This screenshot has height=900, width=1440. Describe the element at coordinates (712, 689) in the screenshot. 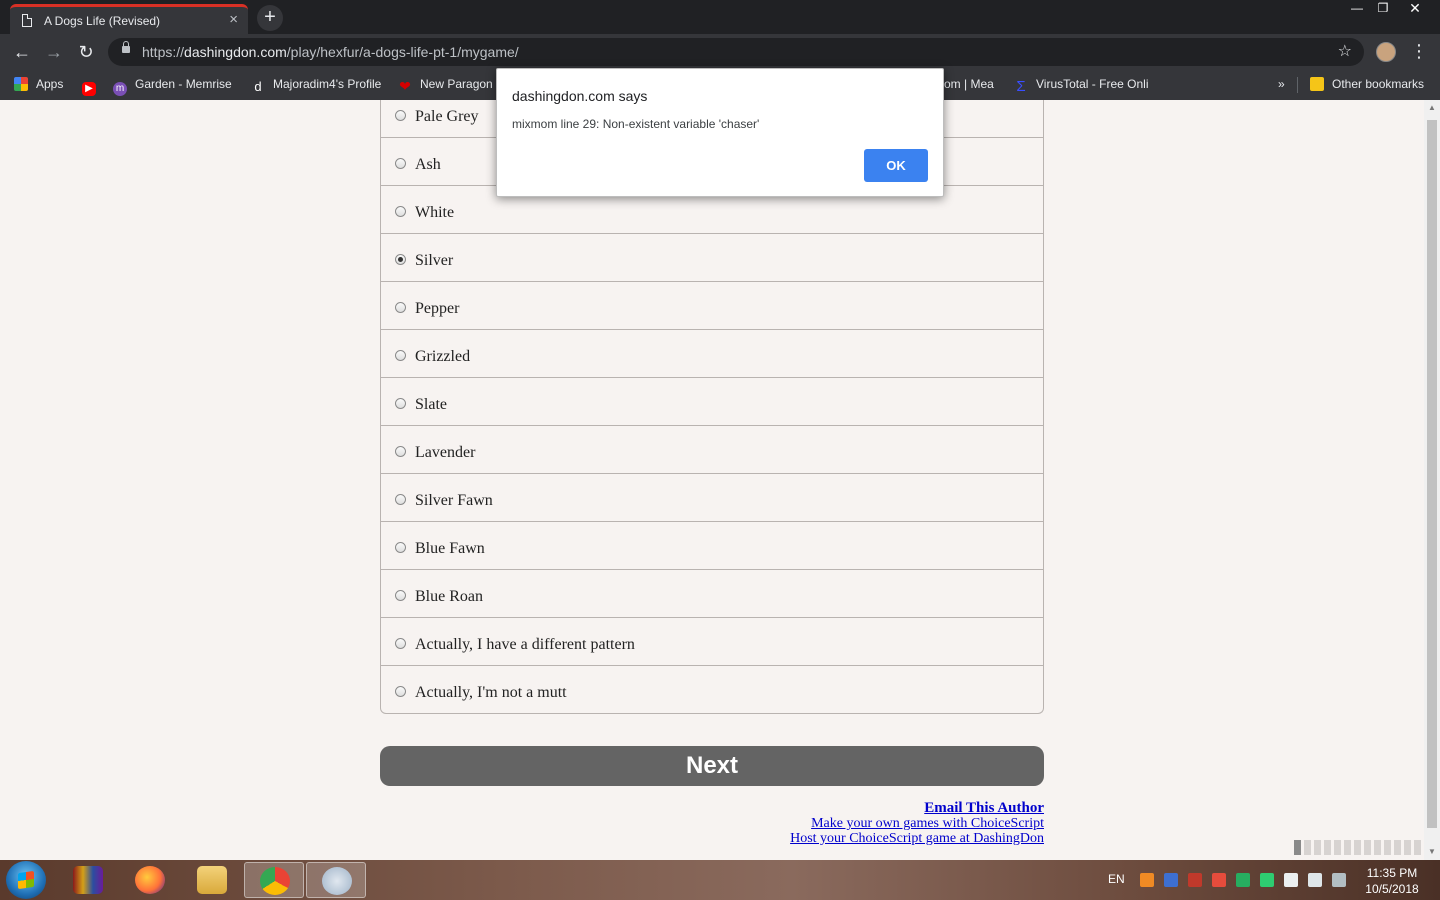

I see `choice-option: Actually, I'm not a mutt` at that location.